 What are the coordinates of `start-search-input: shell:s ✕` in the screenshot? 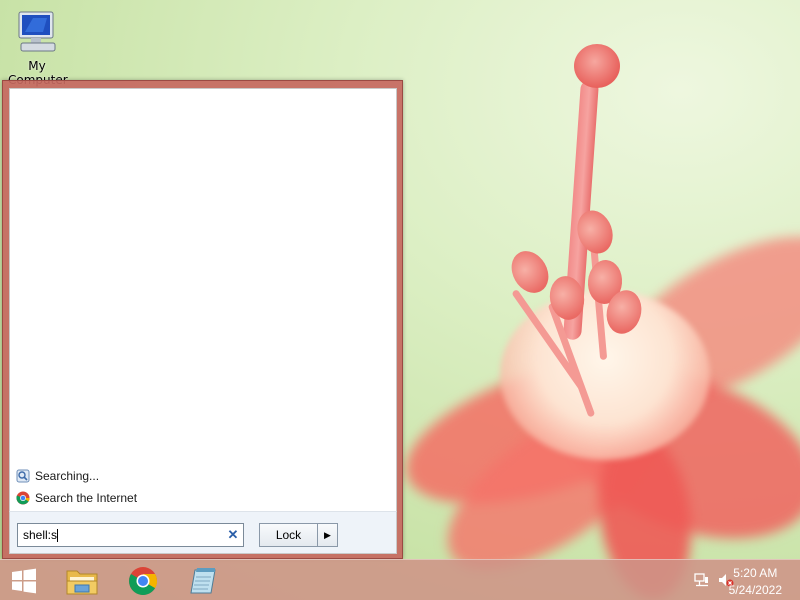 It's located at (130, 535).